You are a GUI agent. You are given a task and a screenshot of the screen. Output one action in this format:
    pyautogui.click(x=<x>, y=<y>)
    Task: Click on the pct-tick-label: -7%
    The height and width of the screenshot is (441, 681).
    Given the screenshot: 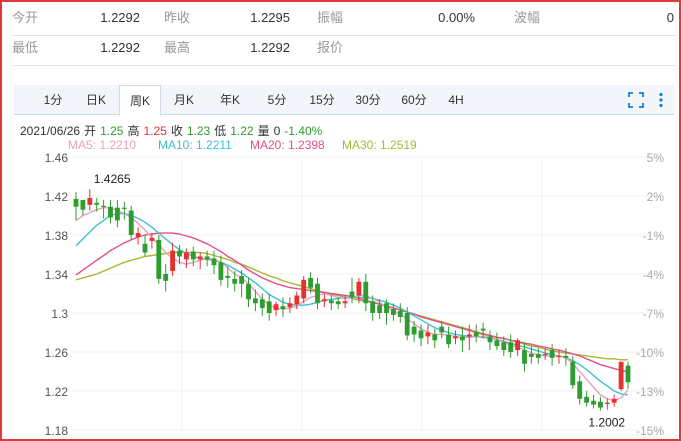 What is the action you would take?
    pyautogui.click(x=654, y=314)
    